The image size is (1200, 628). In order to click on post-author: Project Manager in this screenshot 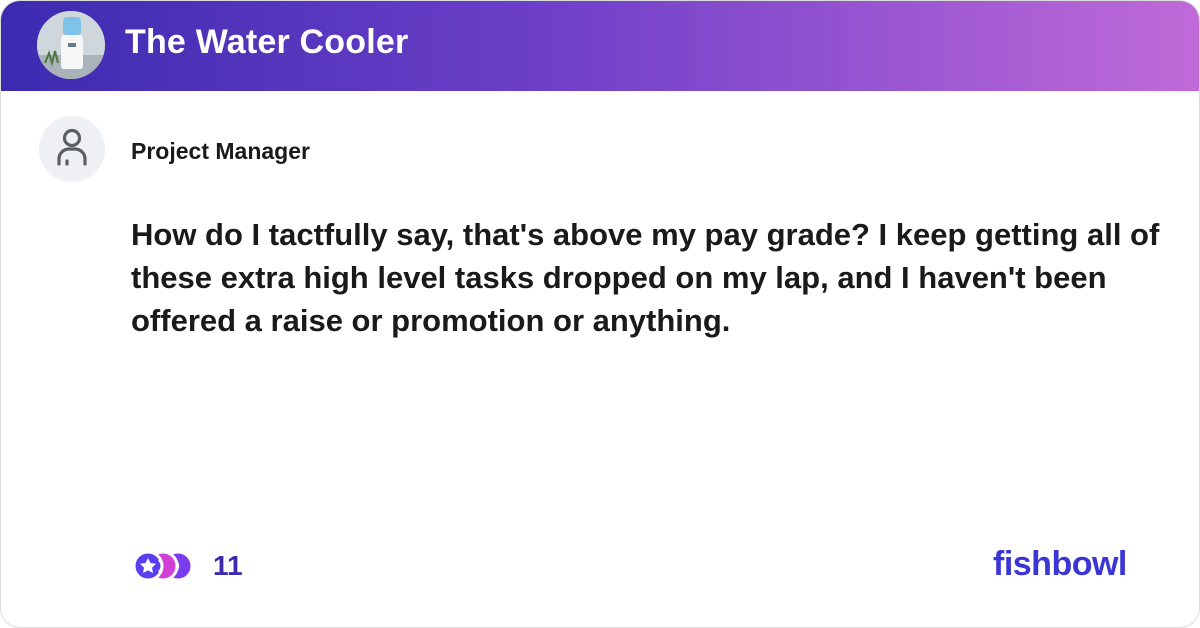, I will do `click(220, 151)`.